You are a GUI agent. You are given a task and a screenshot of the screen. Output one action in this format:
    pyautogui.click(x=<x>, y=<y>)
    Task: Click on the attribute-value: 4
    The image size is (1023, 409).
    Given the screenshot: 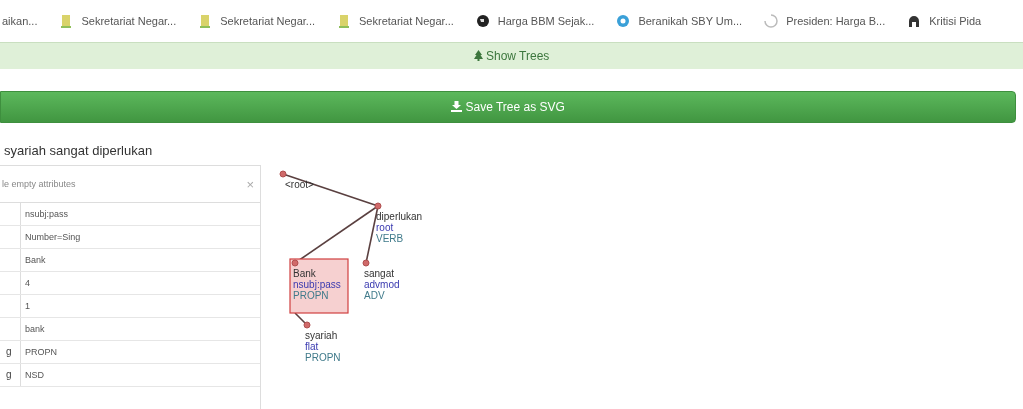 What is the action you would take?
    pyautogui.click(x=140, y=283)
    